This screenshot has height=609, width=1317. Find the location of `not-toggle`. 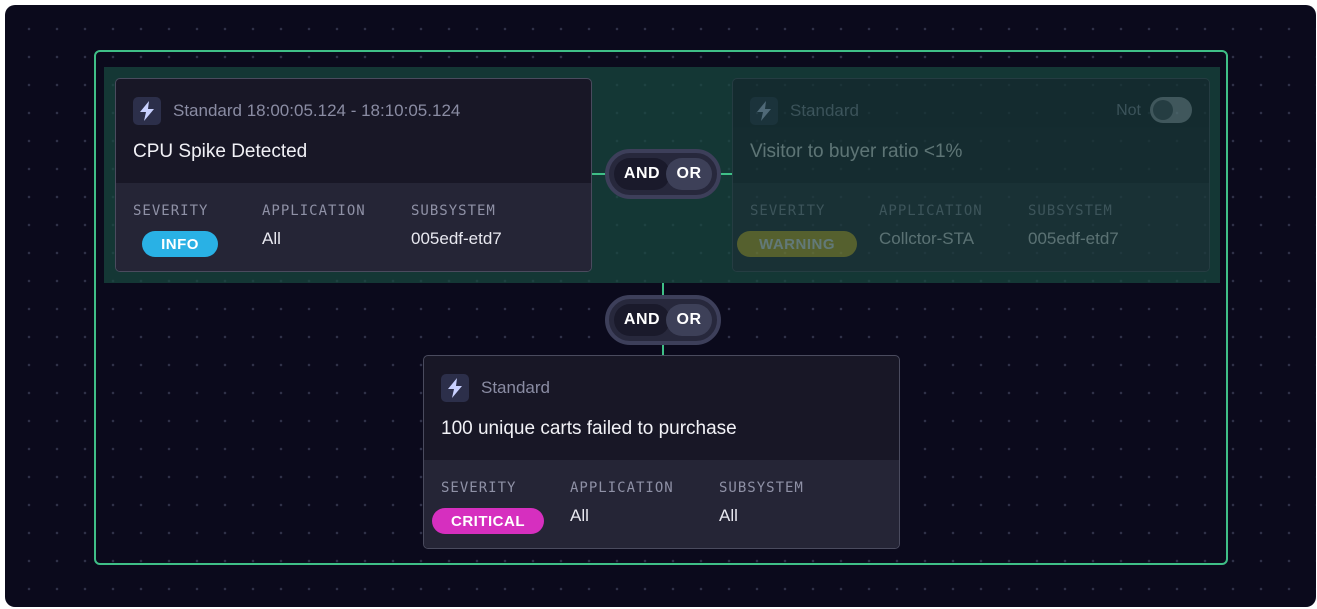

not-toggle is located at coordinates (1171, 110).